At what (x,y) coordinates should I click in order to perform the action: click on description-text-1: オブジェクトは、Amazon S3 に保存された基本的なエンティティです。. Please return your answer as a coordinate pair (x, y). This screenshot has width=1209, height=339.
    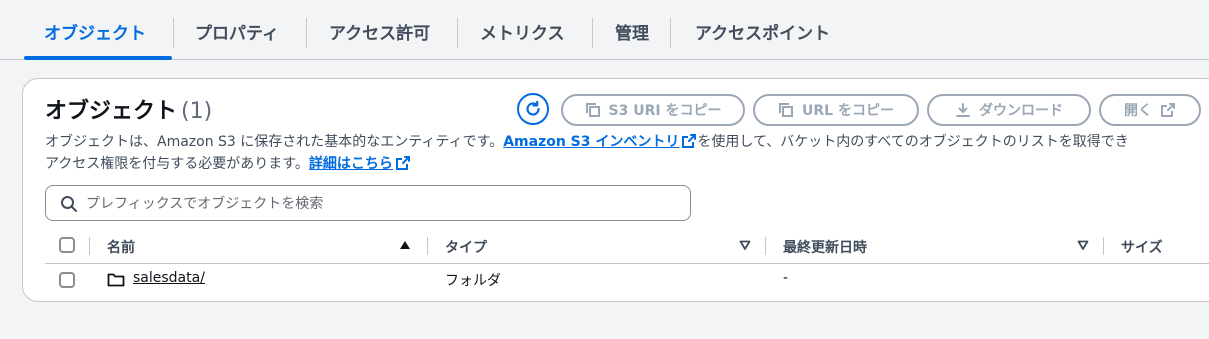
    Looking at the image, I should click on (274, 142).